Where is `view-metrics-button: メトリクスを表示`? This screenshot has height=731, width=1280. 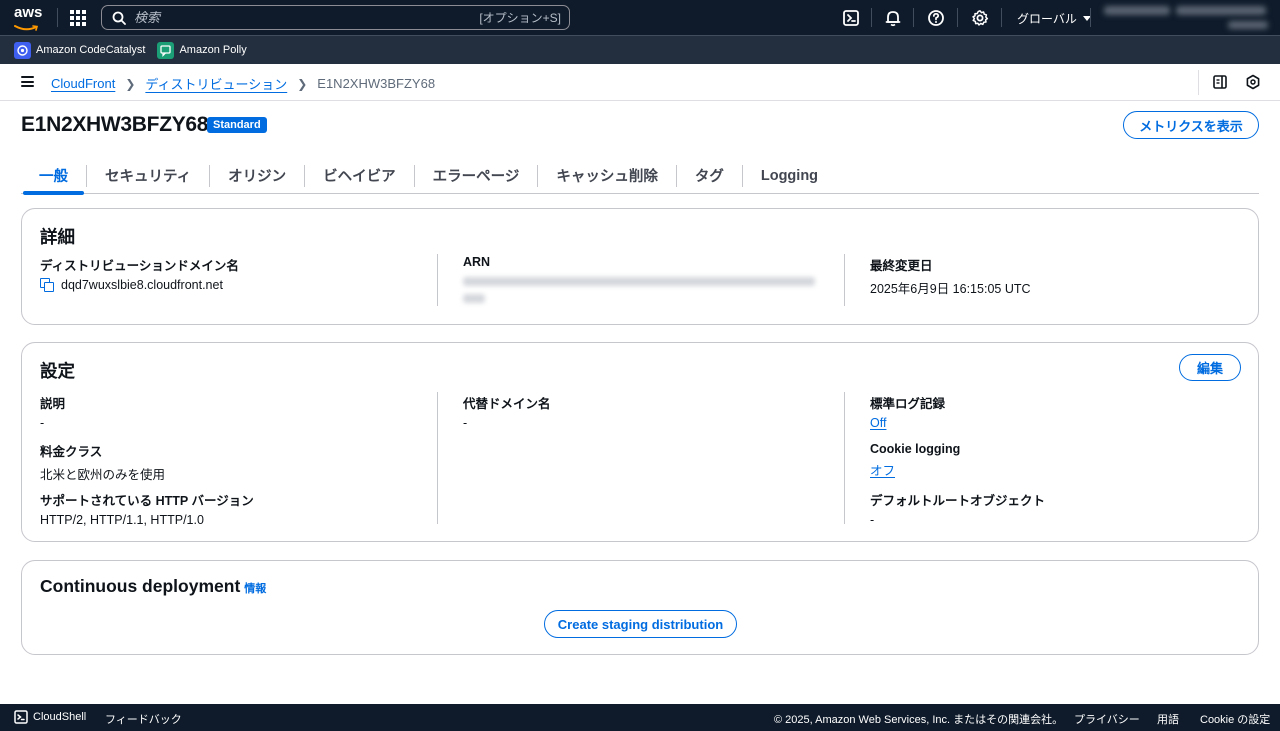 view-metrics-button: メトリクスを表示 is located at coordinates (1191, 125).